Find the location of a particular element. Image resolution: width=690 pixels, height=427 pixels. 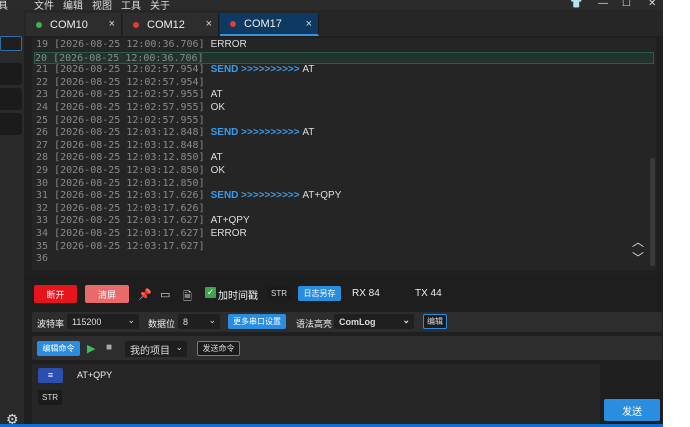

log-line: 28 [2026-08-25 12:03:12.850] AT is located at coordinates (129, 158).